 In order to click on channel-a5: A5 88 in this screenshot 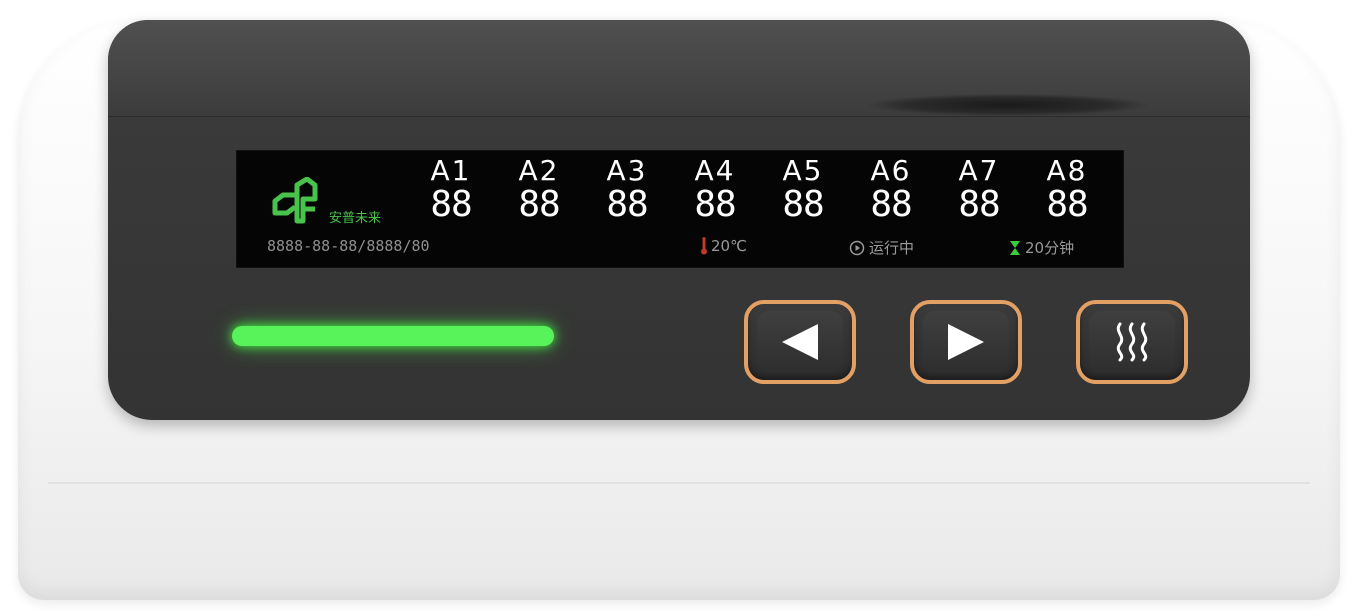, I will do `click(803, 189)`.